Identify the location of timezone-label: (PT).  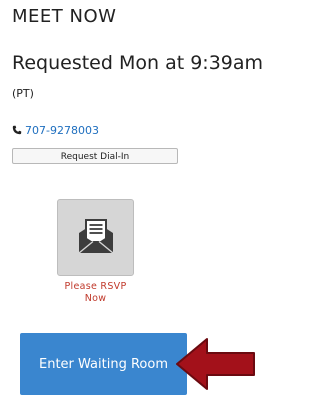
(23, 93).